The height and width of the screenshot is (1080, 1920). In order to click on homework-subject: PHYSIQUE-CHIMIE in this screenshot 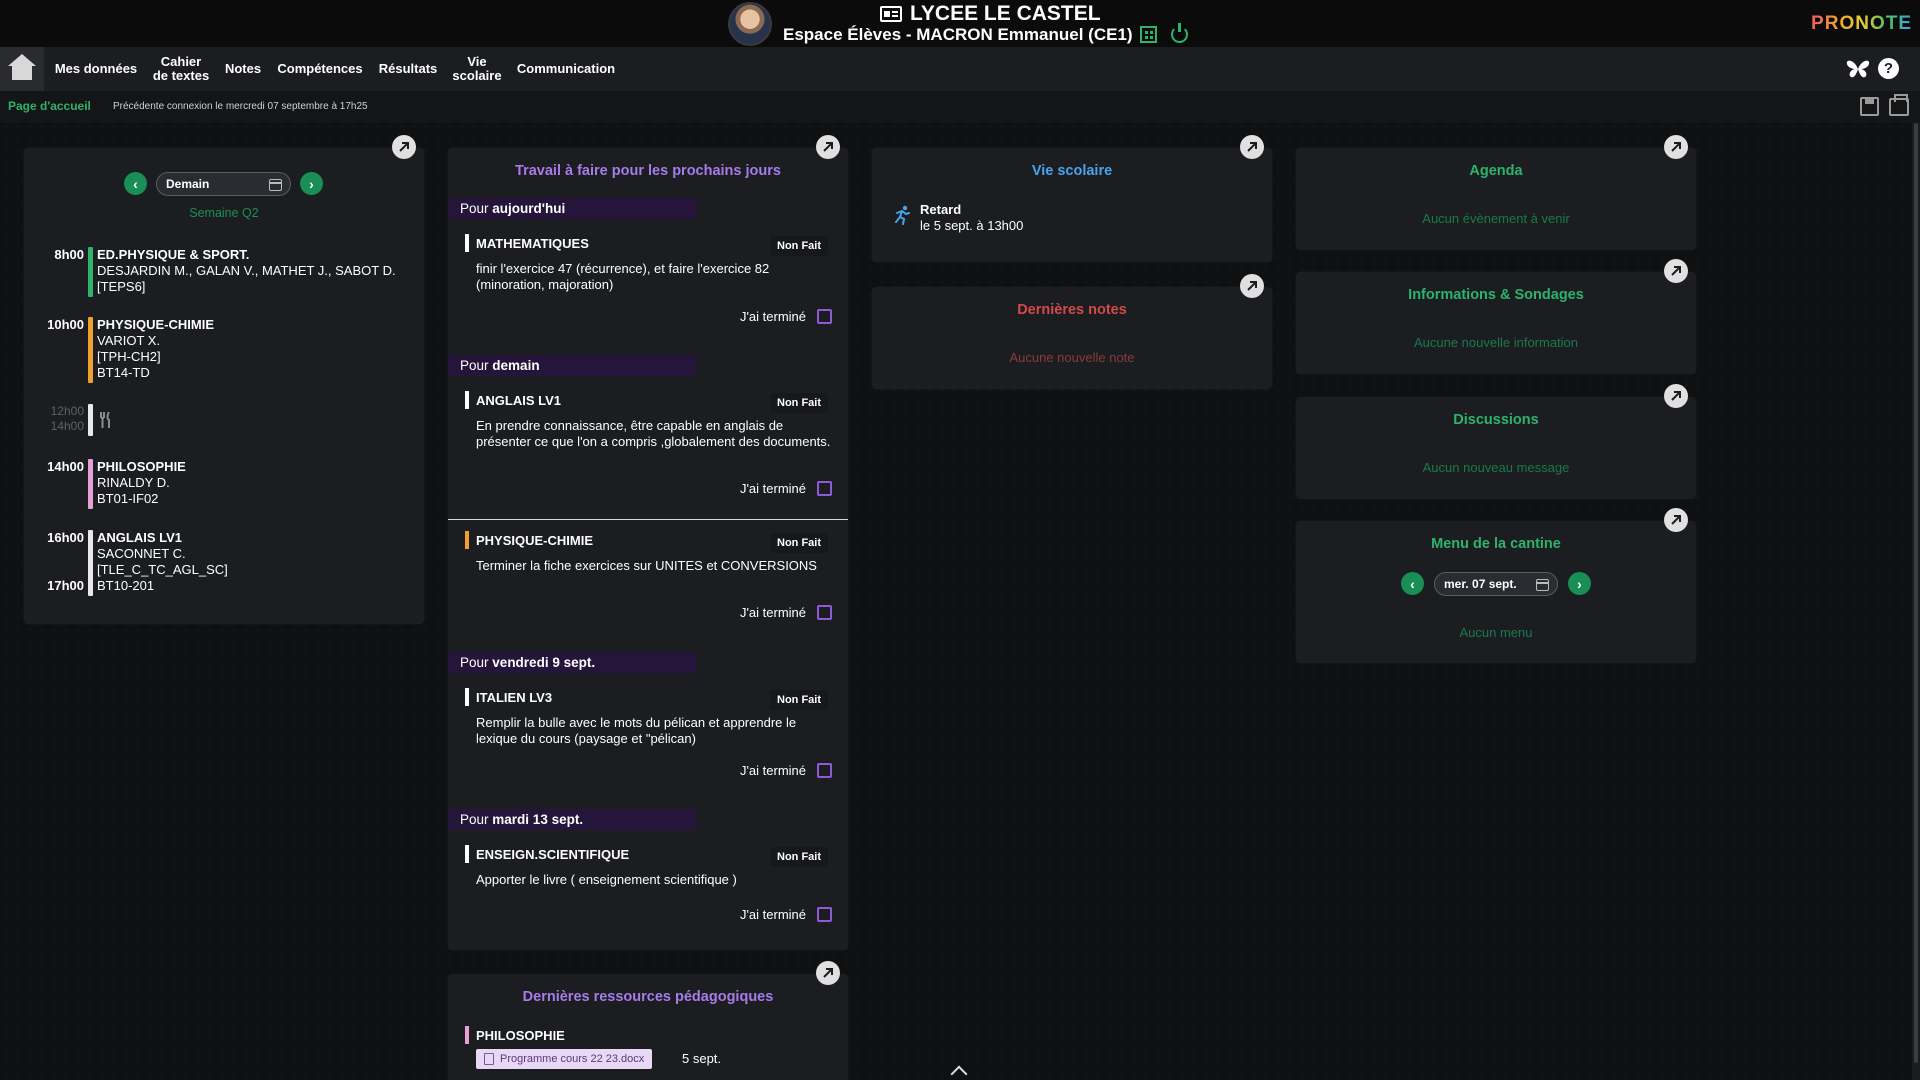, I will do `click(535, 540)`.